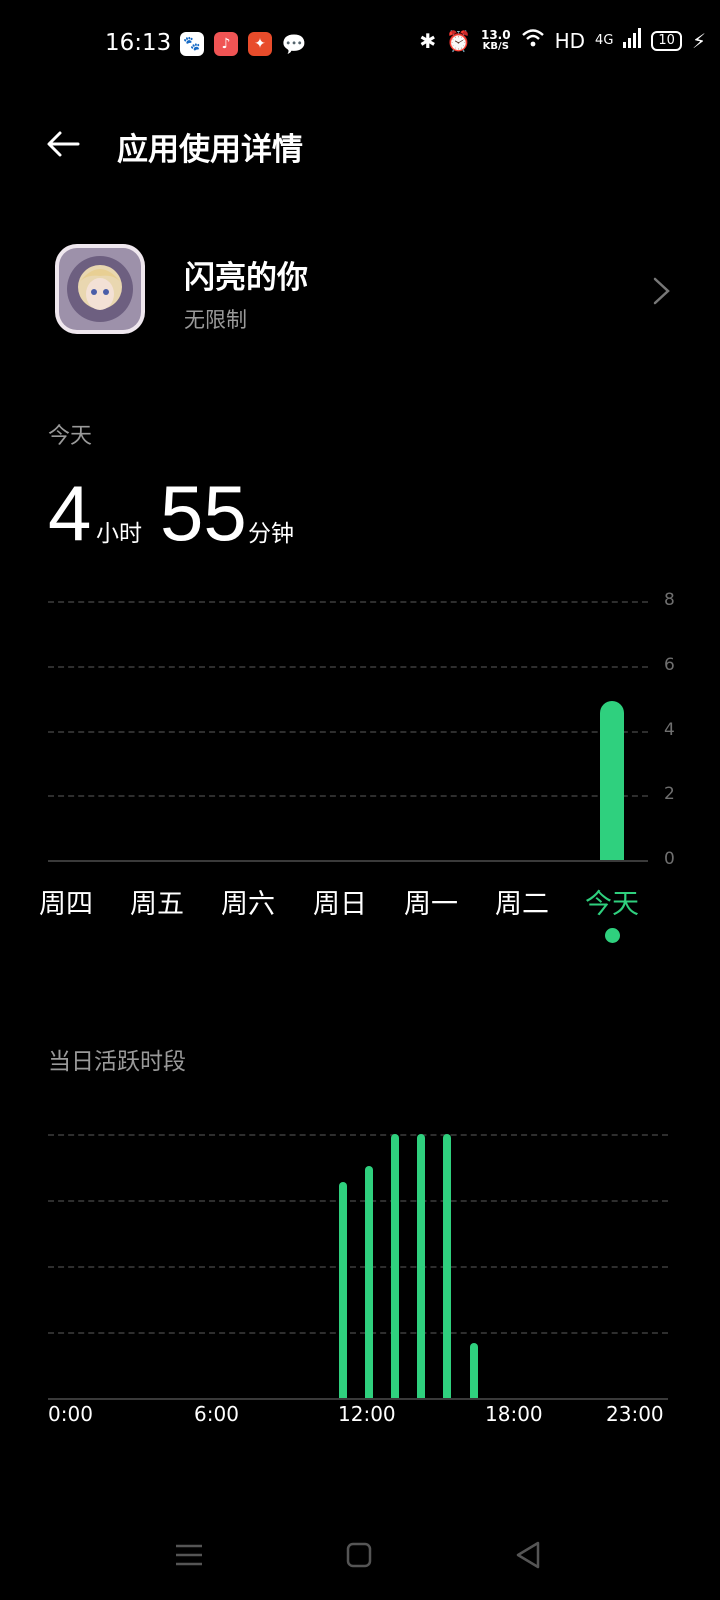 The image size is (720, 1600). What do you see at coordinates (635, 1414) in the screenshot?
I see `x-tick-label: 23:00` at bounding box center [635, 1414].